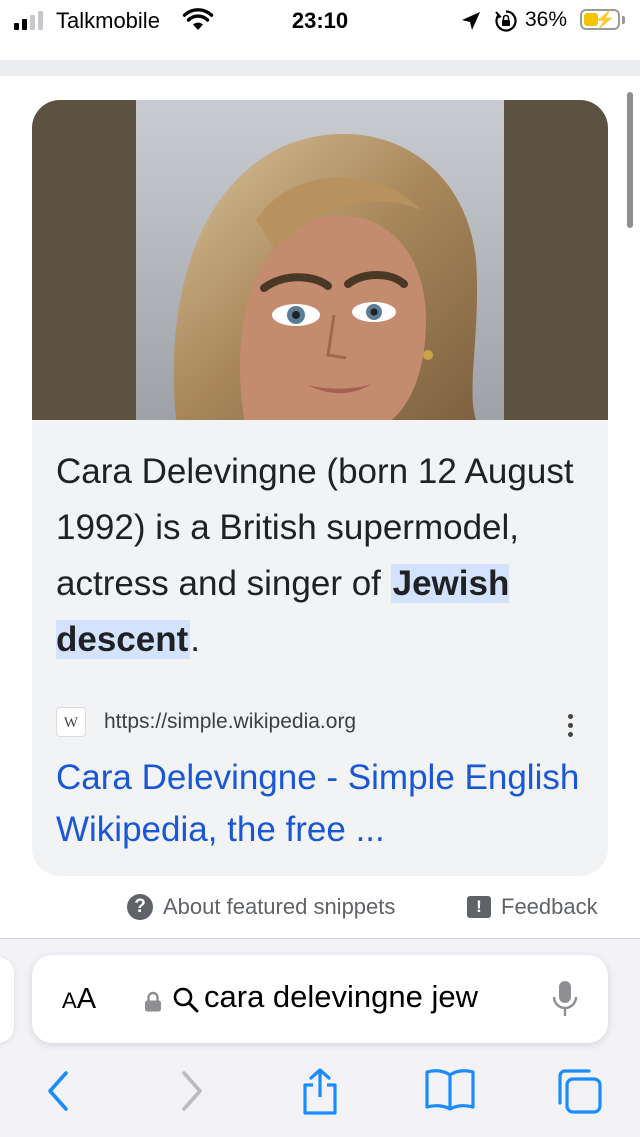 This screenshot has width=640, height=1137. What do you see at coordinates (279, 906) in the screenshot?
I see `about-featured-snippets-label: About featured snippets` at bounding box center [279, 906].